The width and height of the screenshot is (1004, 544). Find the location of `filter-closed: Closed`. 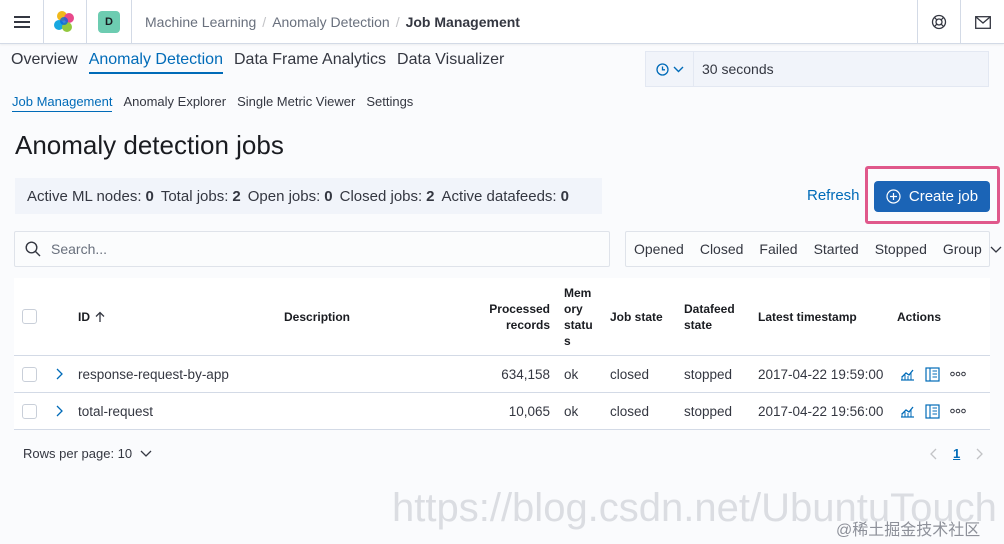

filter-closed: Closed is located at coordinates (722, 249).